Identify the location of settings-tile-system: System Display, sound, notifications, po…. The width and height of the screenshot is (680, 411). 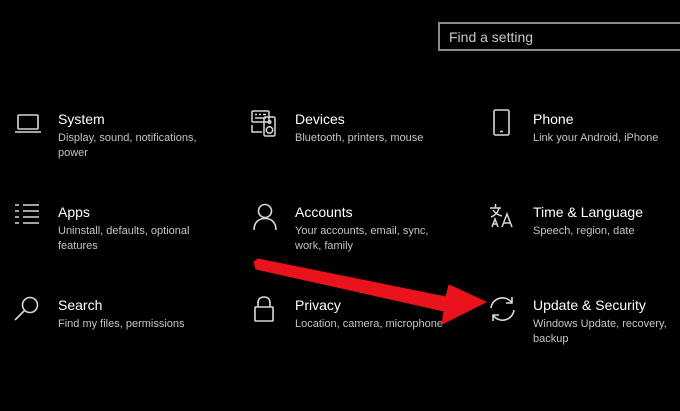
(121, 149).